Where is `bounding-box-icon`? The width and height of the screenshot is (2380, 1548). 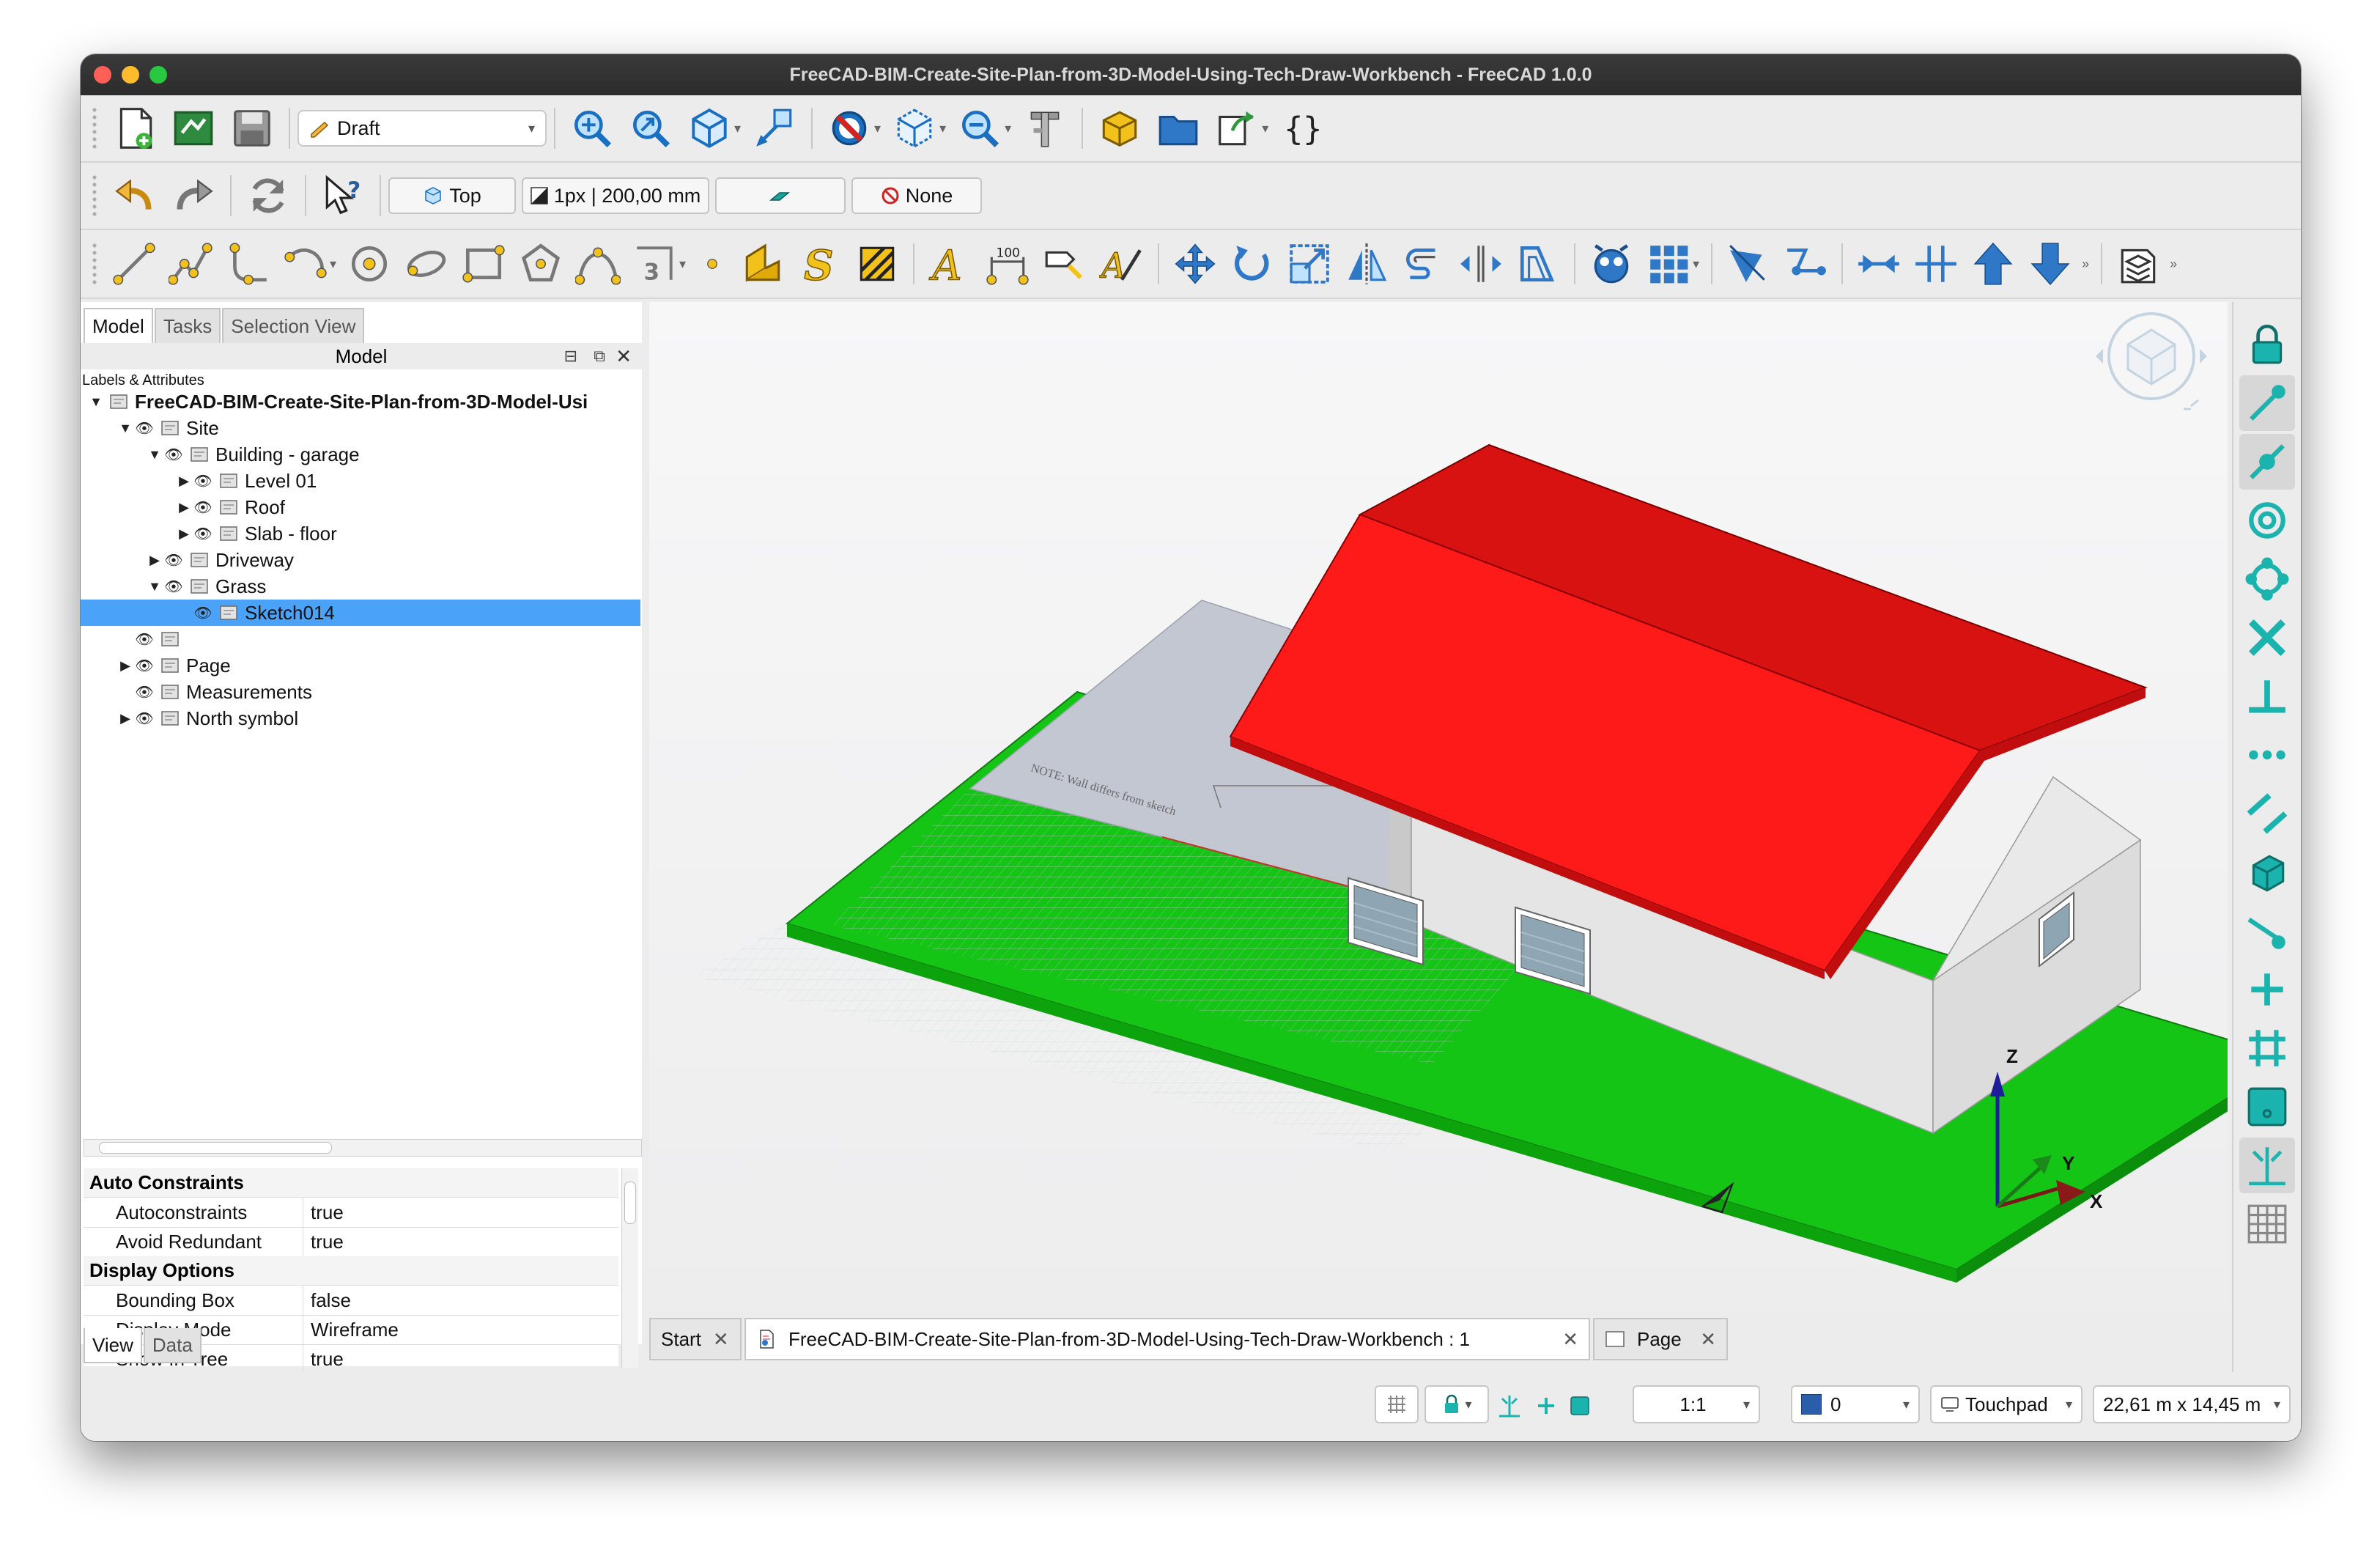 bounding-box-icon is located at coordinates (914, 128).